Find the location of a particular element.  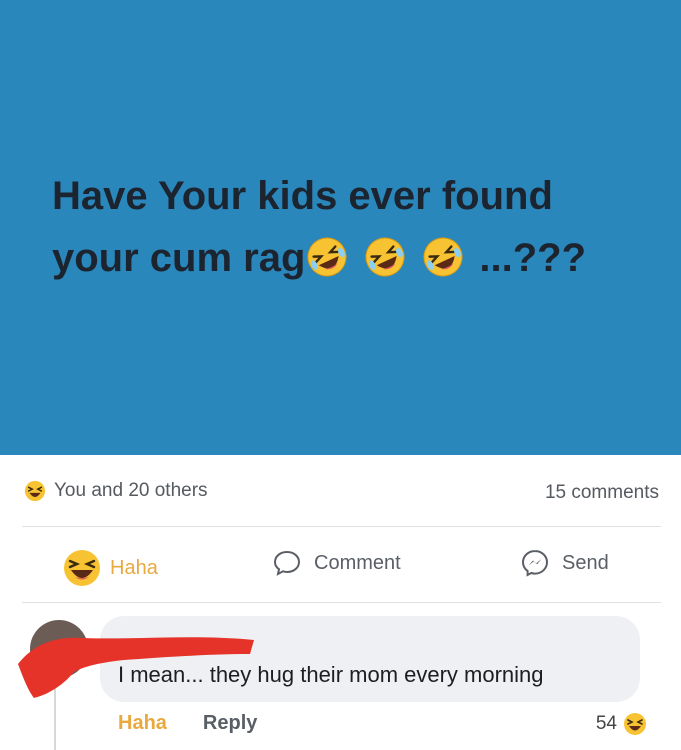

comment-bubble-icon is located at coordinates (287, 563).